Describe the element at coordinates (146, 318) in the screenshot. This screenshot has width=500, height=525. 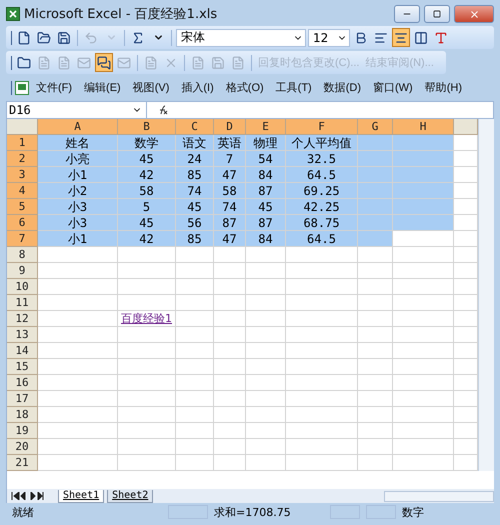
I see `hyperlink: 百度经验1` at that location.